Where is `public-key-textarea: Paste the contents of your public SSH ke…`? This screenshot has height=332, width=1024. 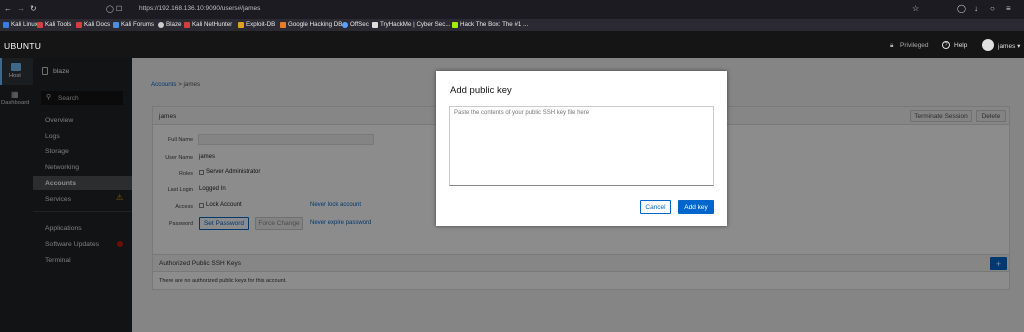 public-key-textarea: Paste the contents of your public SSH ke… is located at coordinates (581, 146).